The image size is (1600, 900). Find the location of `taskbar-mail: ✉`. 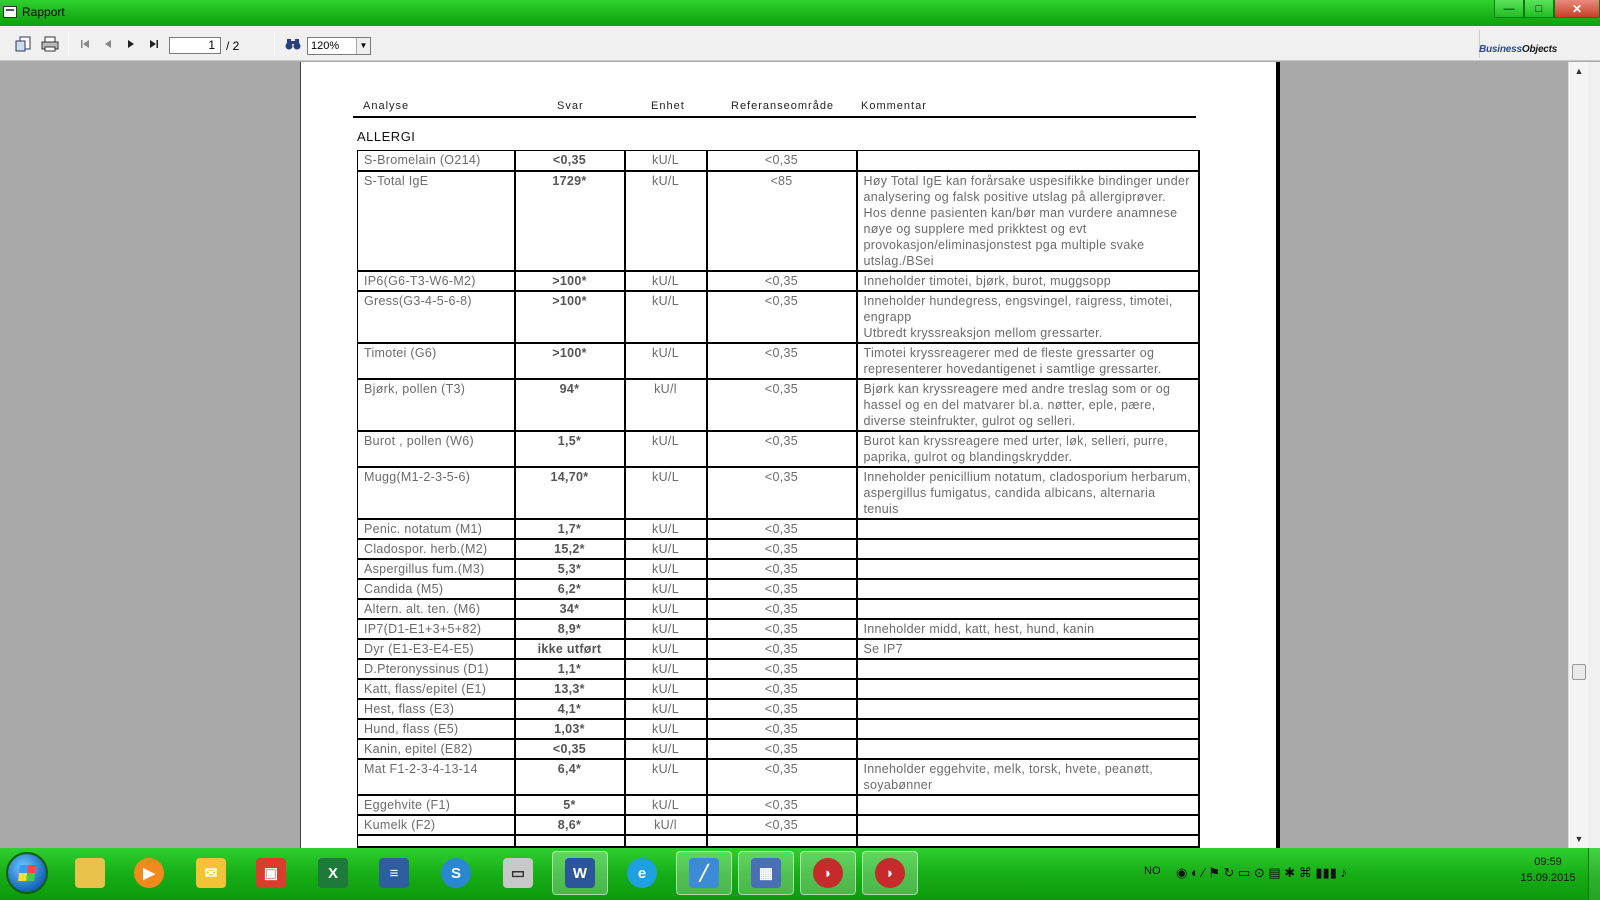

taskbar-mail: ✉ is located at coordinates (211, 873).